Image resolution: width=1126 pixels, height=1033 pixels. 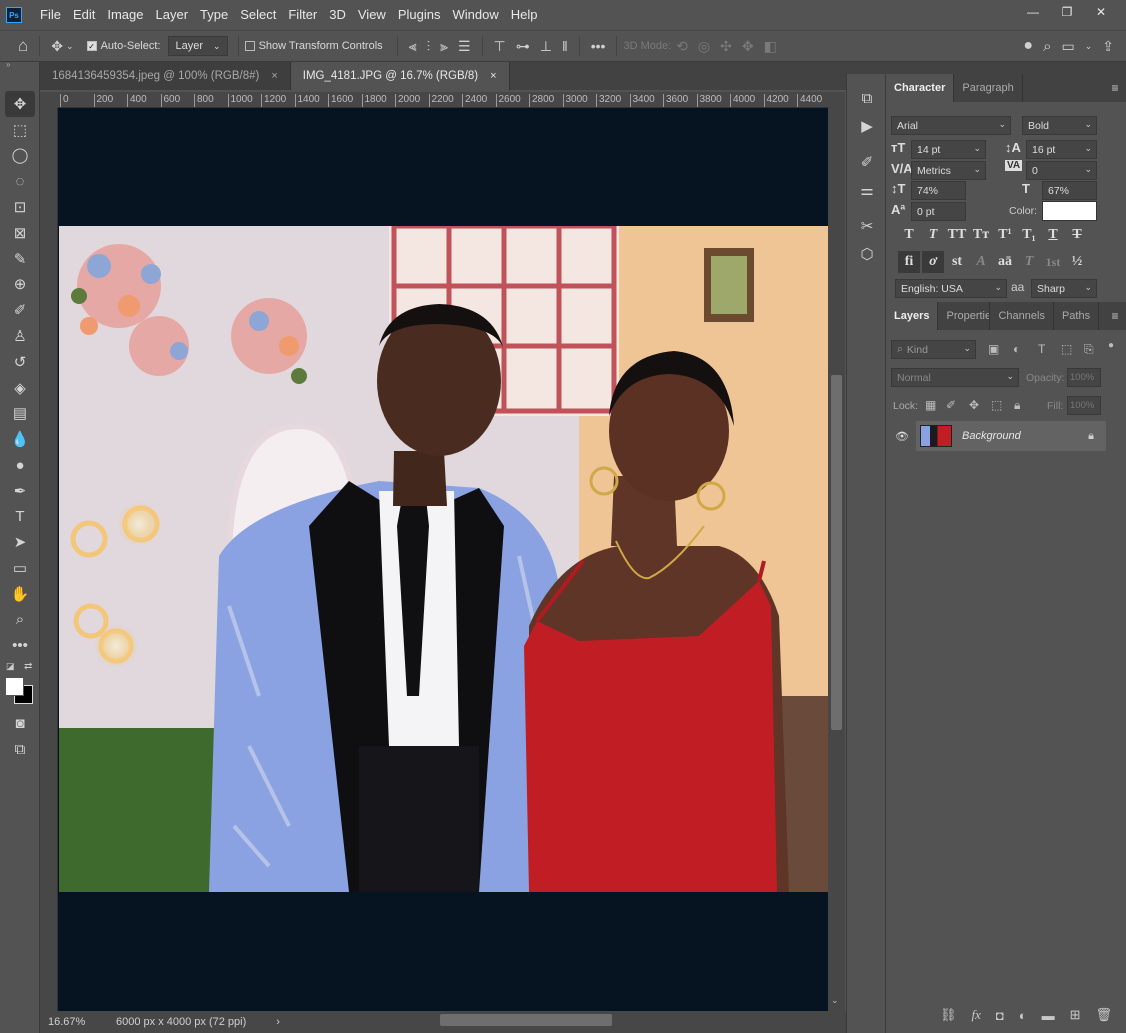 What do you see at coordinates (20, 491) in the screenshot?
I see `pen-tool: ✒` at bounding box center [20, 491].